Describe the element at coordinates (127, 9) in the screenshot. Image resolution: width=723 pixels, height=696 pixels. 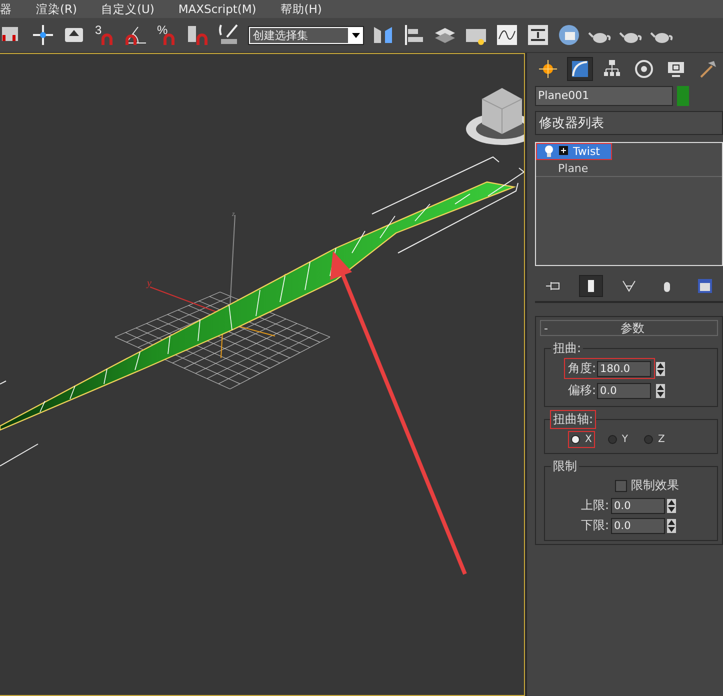
I see `menu-item: 自定义(U)` at that location.